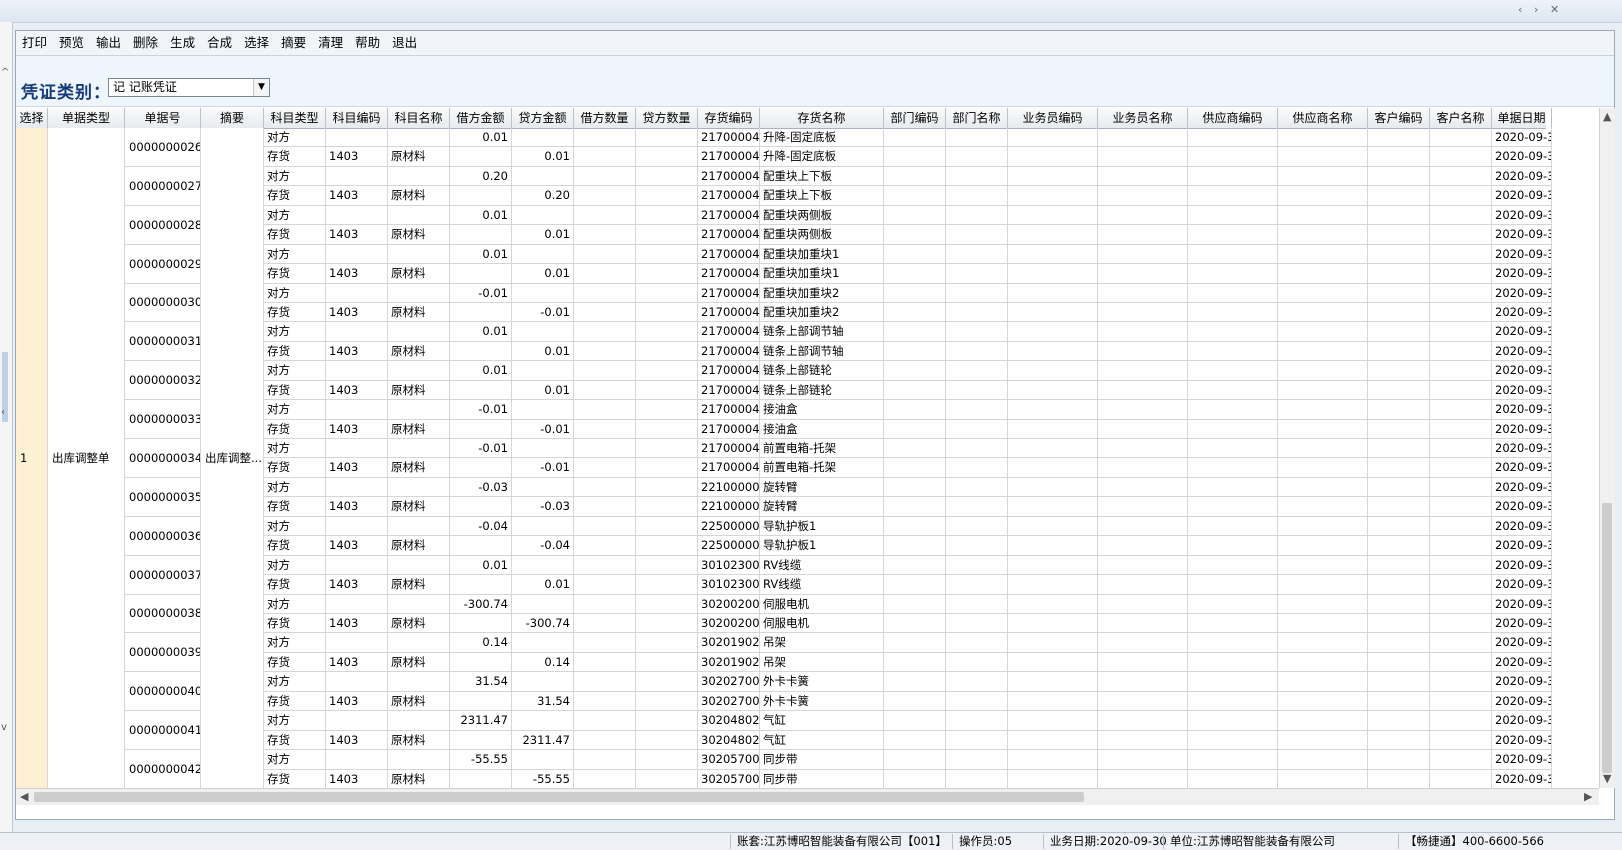 The image size is (1622, 850). I want to click on cell-acct-name: 原材料, so click(419, 274).